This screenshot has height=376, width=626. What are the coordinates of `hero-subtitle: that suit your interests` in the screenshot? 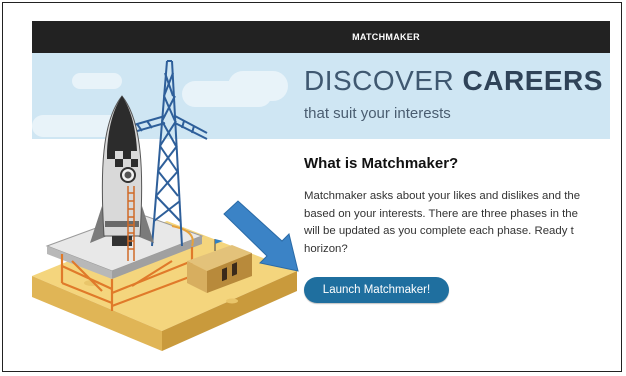 It's located at (377, 113).